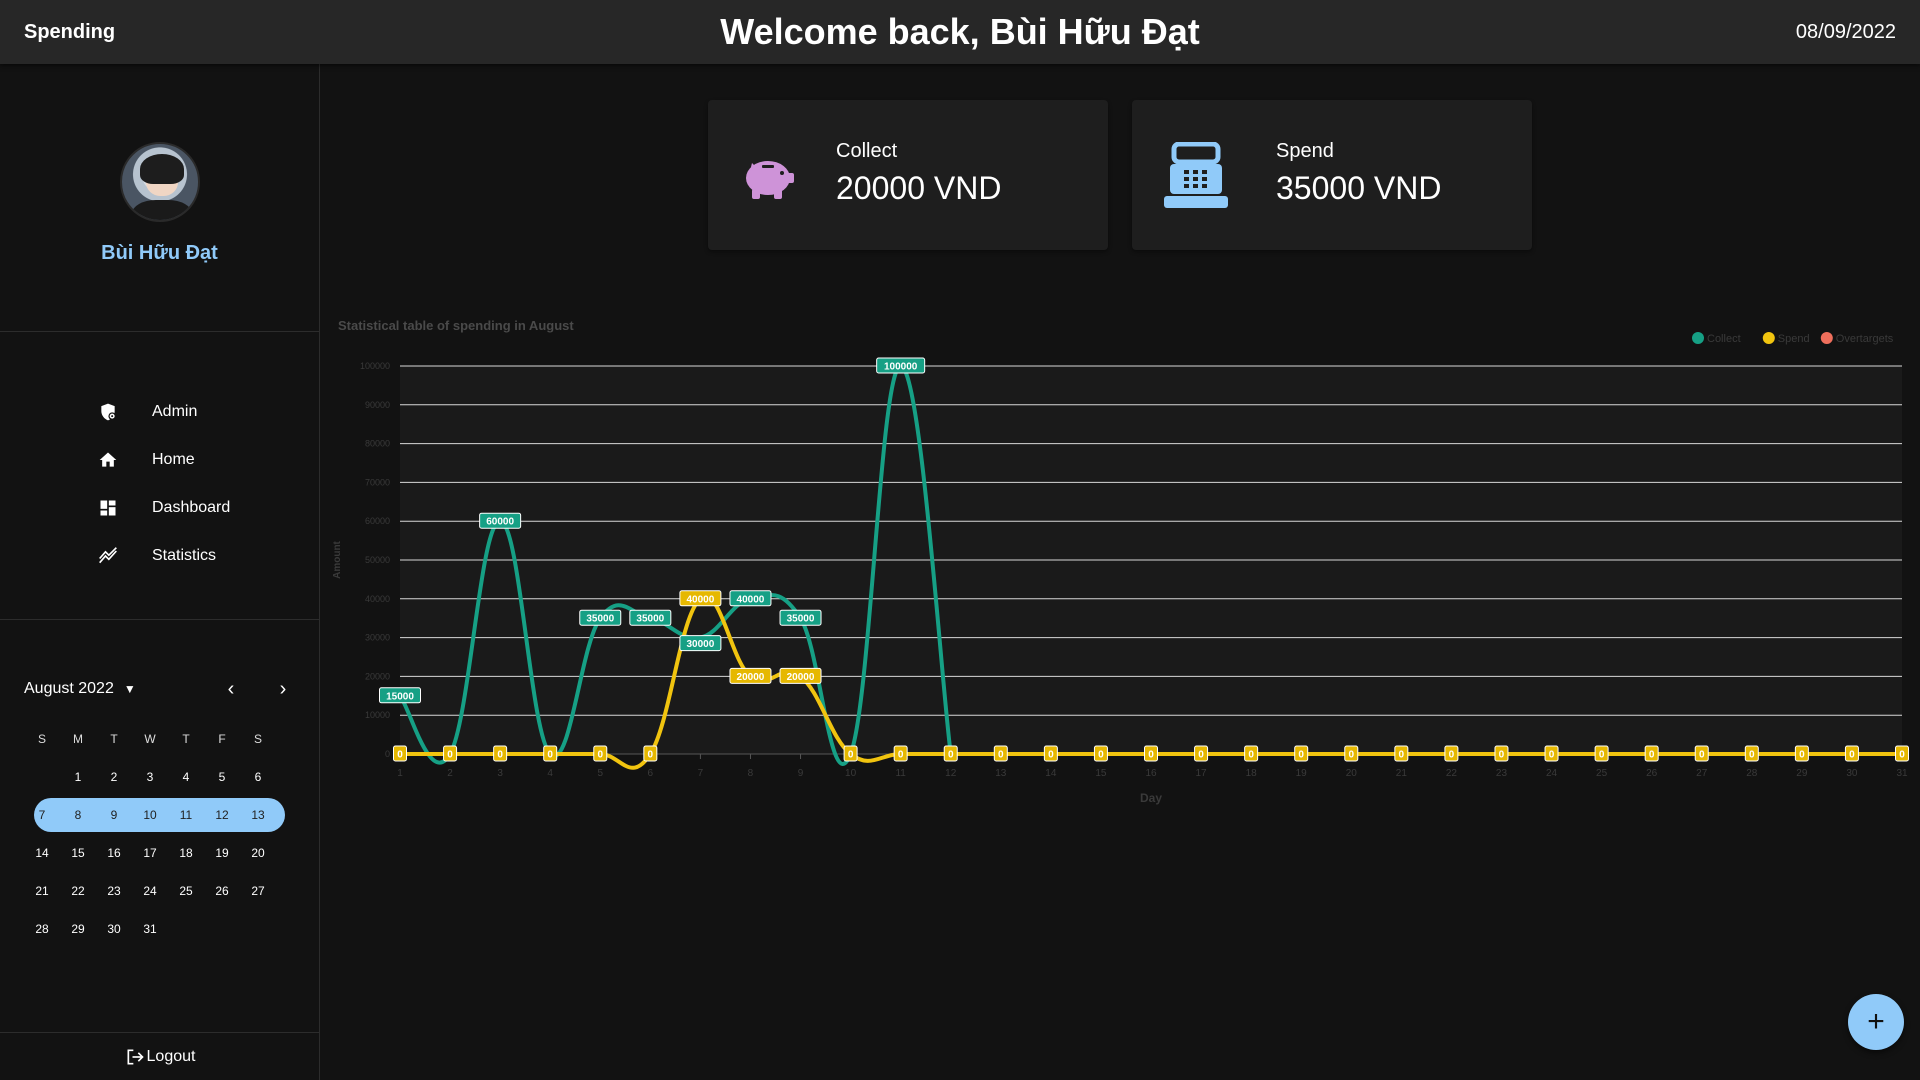 The width and height of the screenshot is (1920, 1080). I want to click on calendar-day: 14, so click(42, 853).